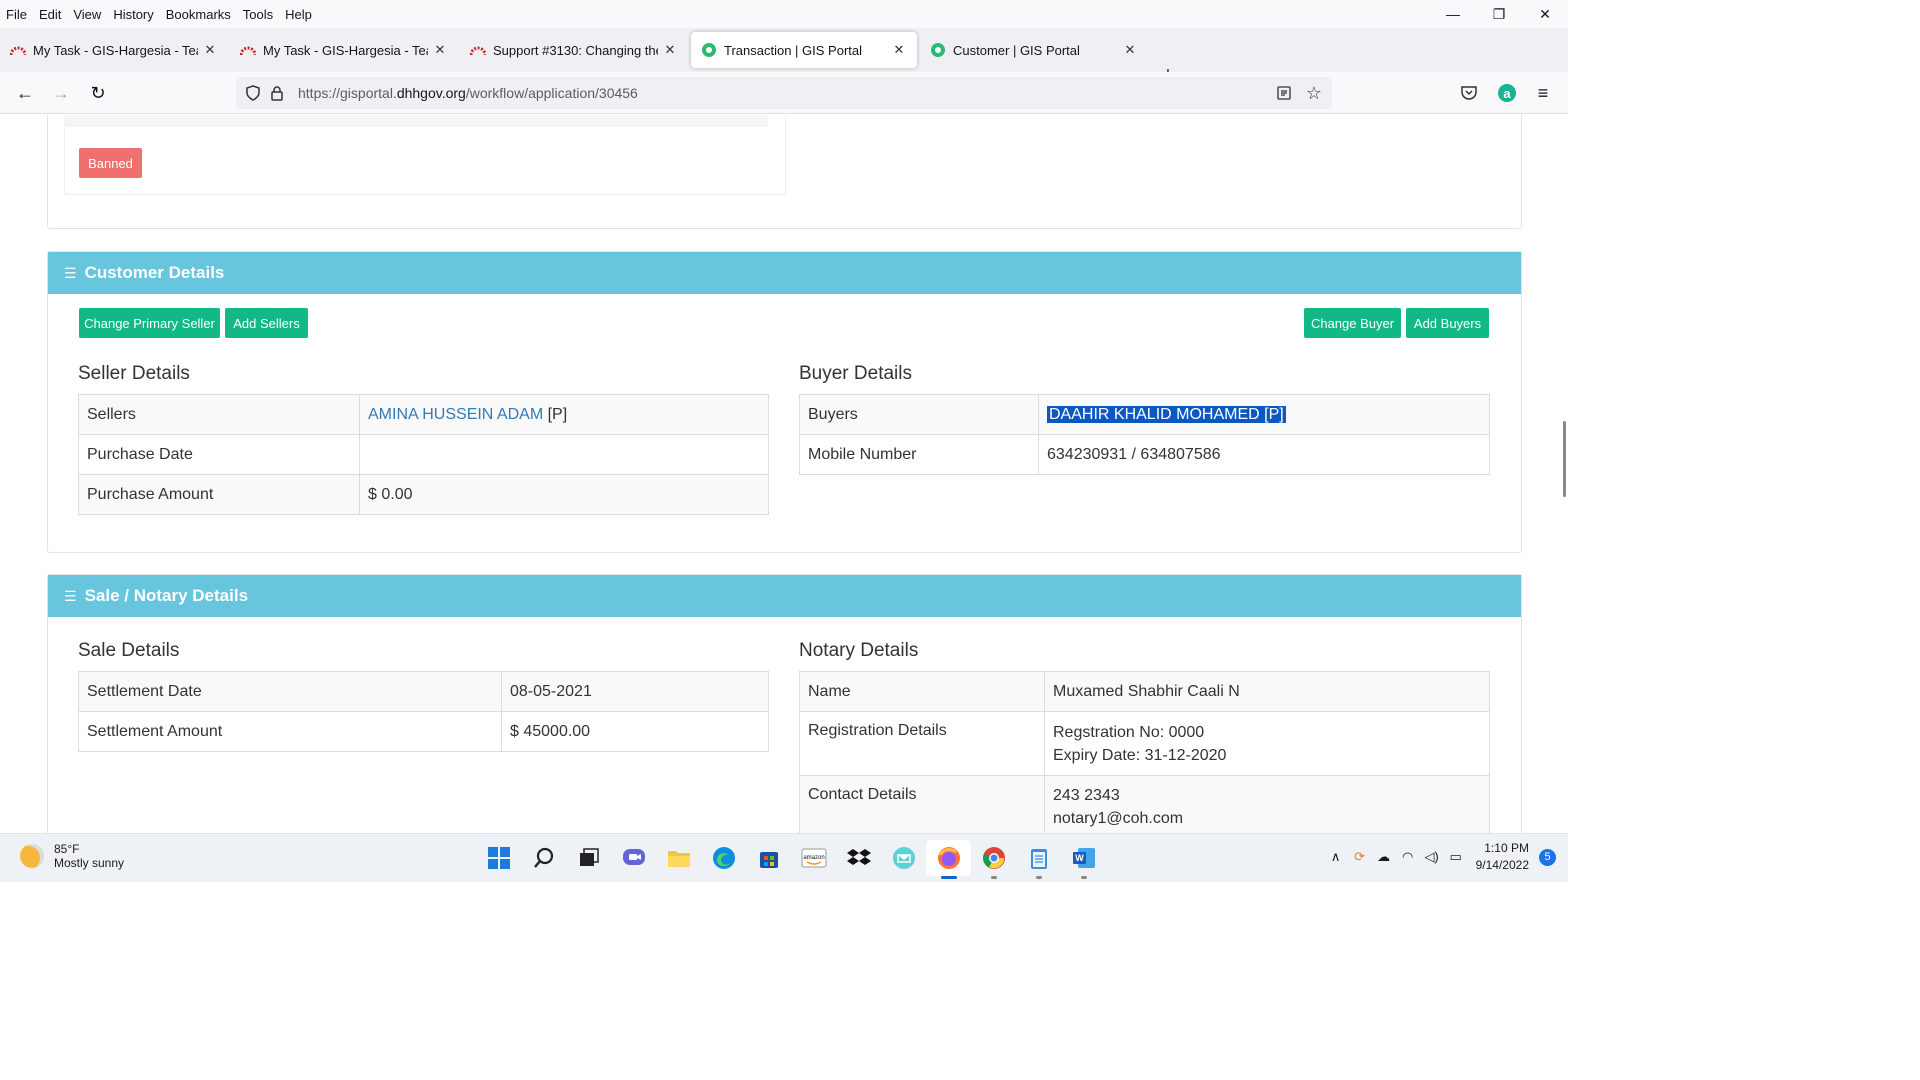  What do you see at coordinates (1284, 93) in the screenshot?
I see `reader-view-icon` at bounding box center [1284, 93].